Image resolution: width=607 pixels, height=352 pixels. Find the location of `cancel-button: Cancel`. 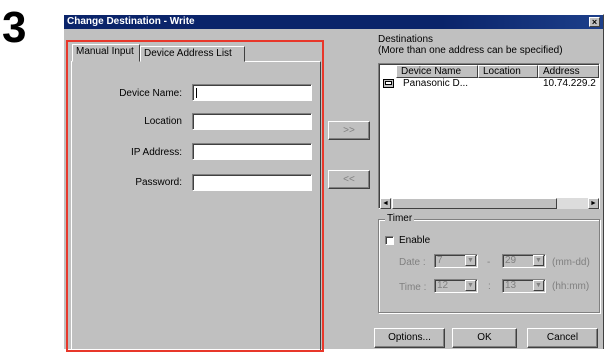

cancel-button: Cancel is located at coordinates (562, 338).